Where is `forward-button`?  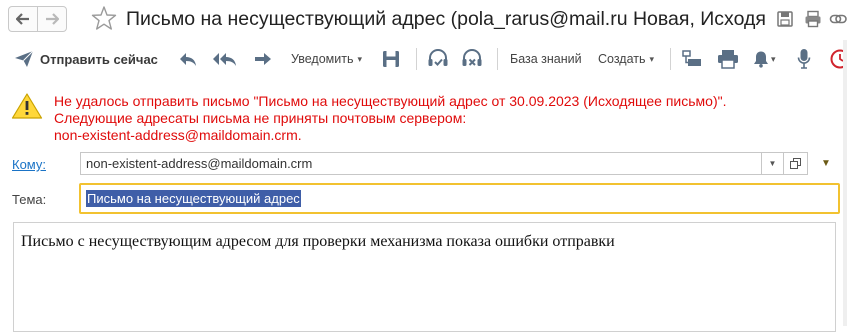 forward-button is located at coordinates (52, 19).